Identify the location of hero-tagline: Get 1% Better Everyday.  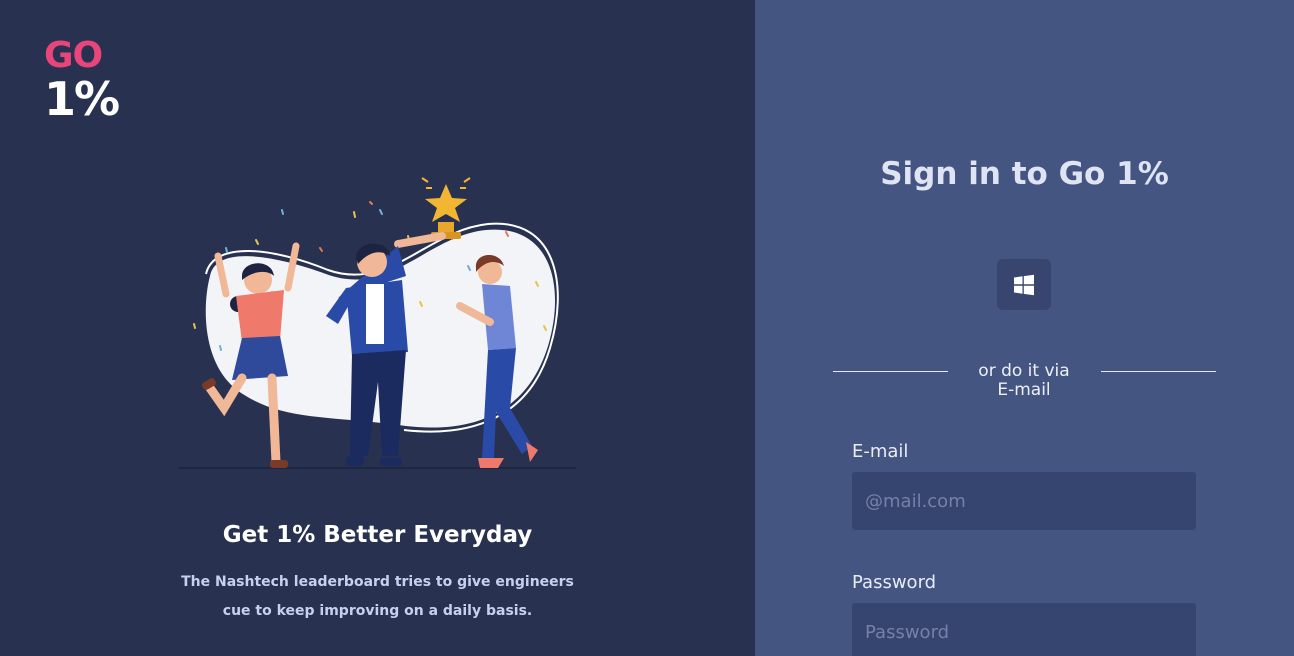
(377, 535).